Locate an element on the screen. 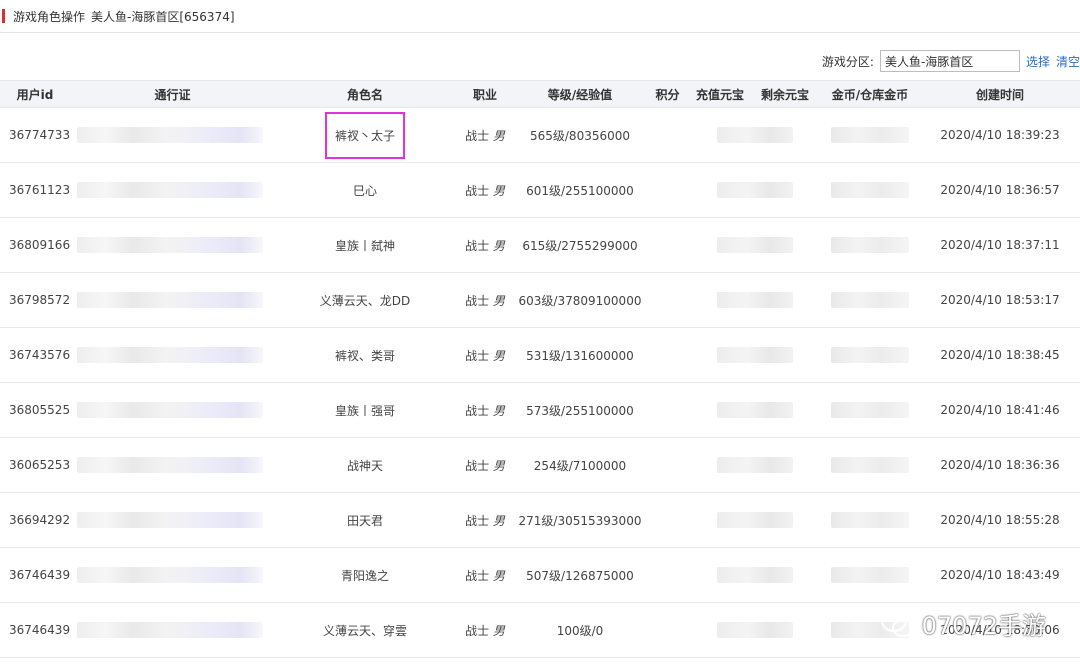 The width and height of the screenshot is (1080, 671). created-time: 2020/4/10 18:55:28 is located at coordinates (1000, 520).